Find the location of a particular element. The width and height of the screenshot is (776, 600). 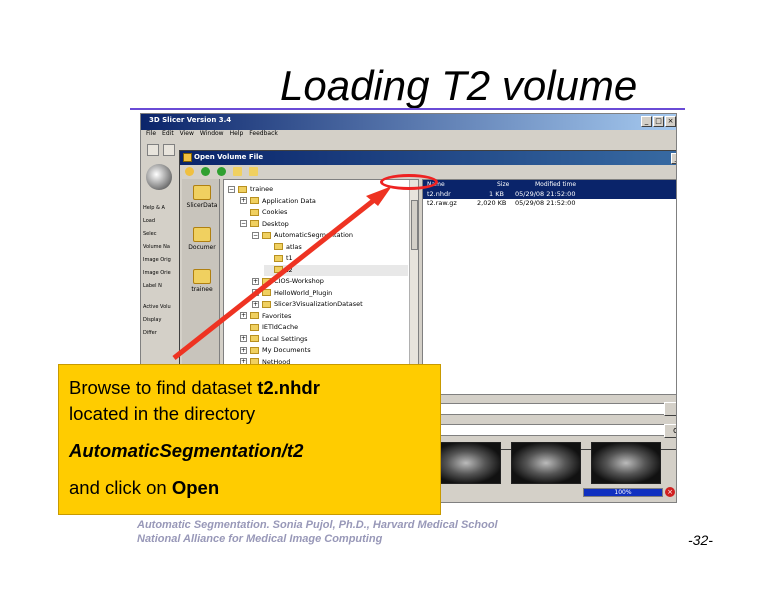

tree-item: t1 is located at coordinates (278, 258).